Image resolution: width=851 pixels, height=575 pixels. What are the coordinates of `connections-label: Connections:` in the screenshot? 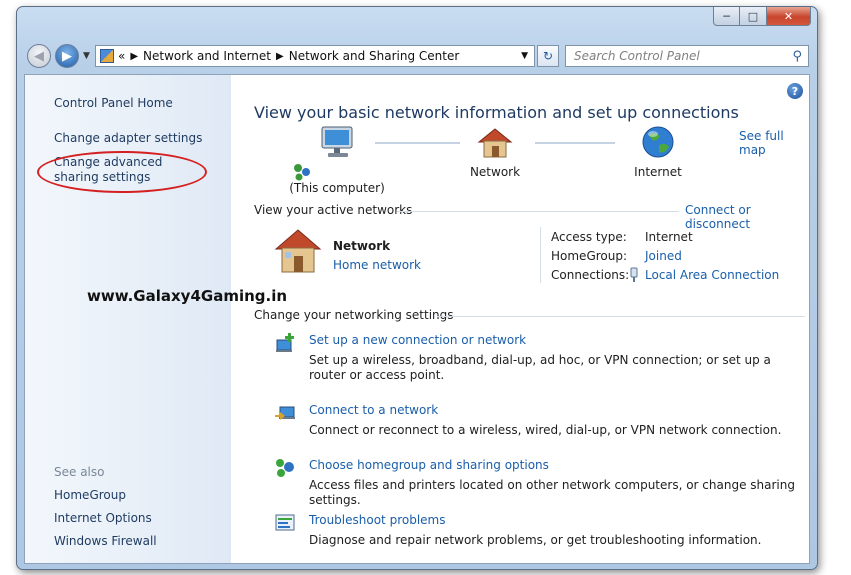 It's located at (590, 275).